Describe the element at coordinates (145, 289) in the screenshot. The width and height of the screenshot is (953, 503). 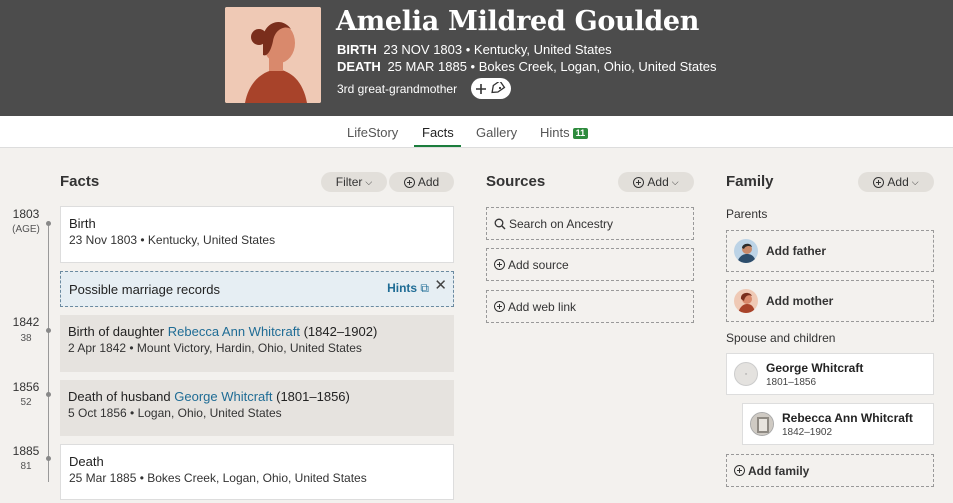
I see `hint-text: Possible marriage records` at that location.